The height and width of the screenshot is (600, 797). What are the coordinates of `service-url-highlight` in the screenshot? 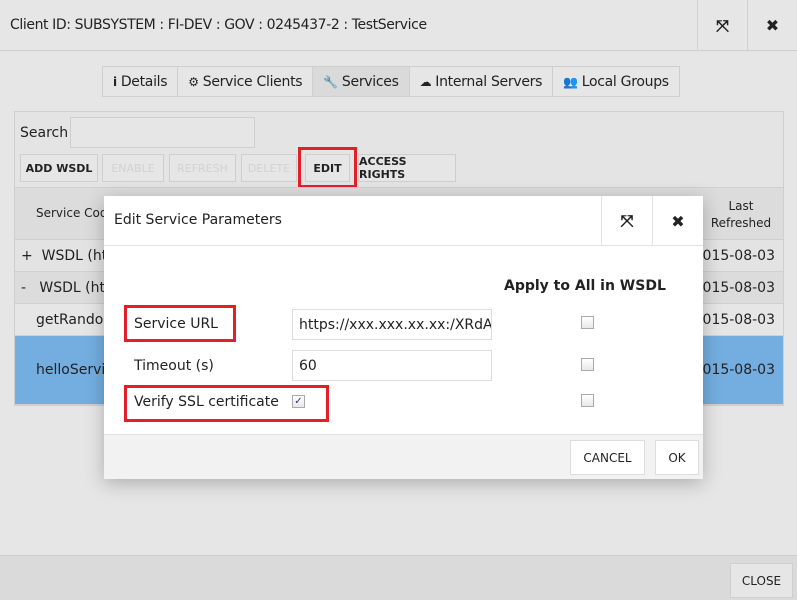 It's located at (180, 323).